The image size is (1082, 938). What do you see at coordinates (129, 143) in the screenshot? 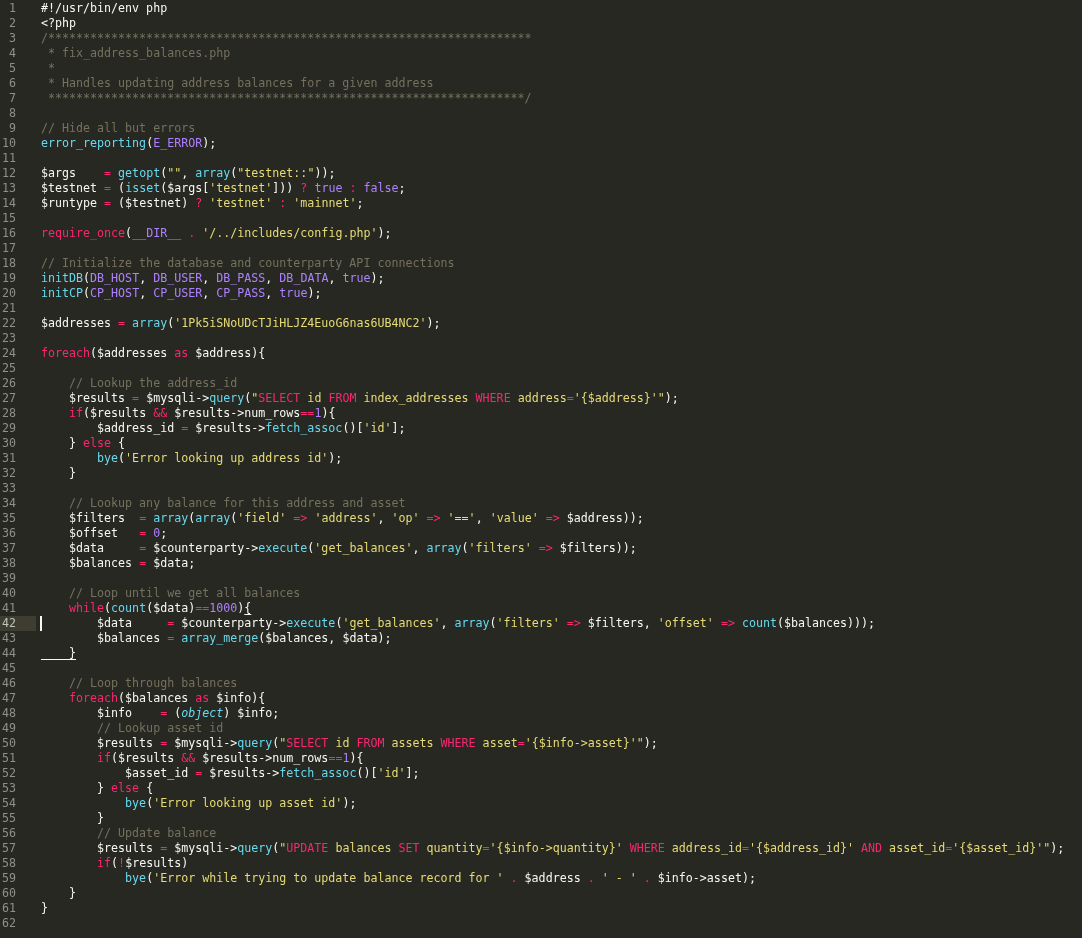
I see `code-line: error_reporting(E_ERROR);` at bounding box center [129, 143].